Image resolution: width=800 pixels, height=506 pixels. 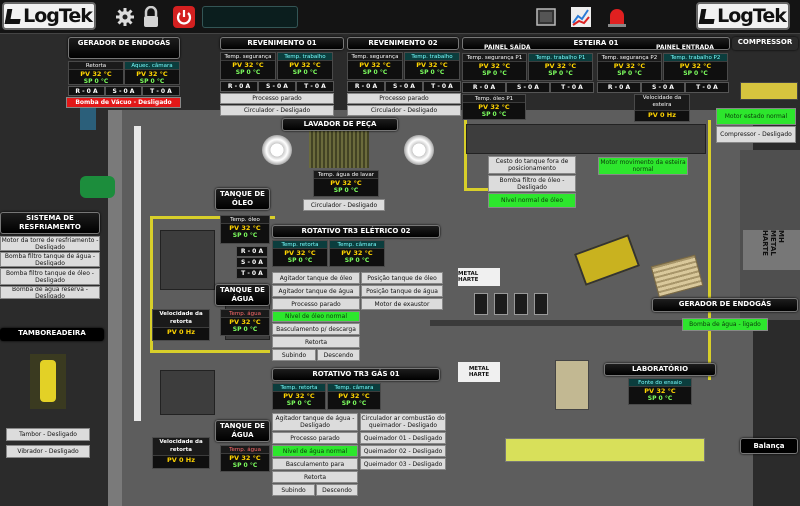 What do you see at coordinates (404, 110) in the screenshot?
I see `rev02-circulador-status: Circulador - Desligado` at bounding box center [404, 110].